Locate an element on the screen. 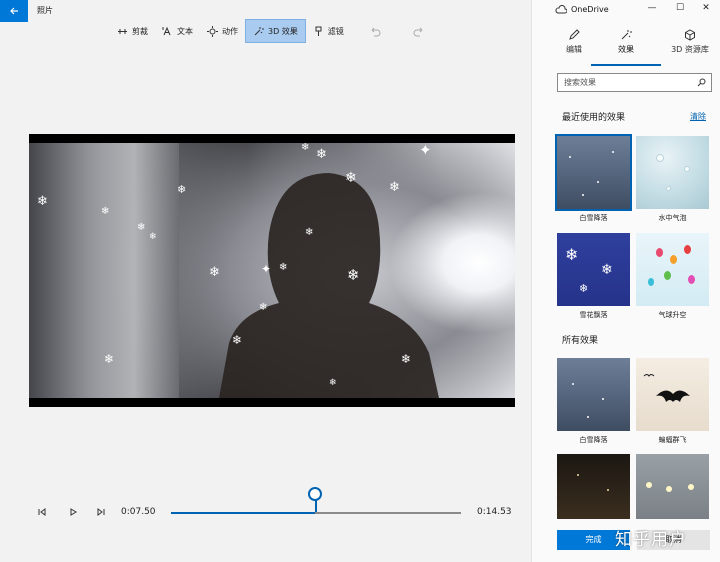 The image size is (720, 562). motion-button: 动作 is located at coordinates (222, 31).